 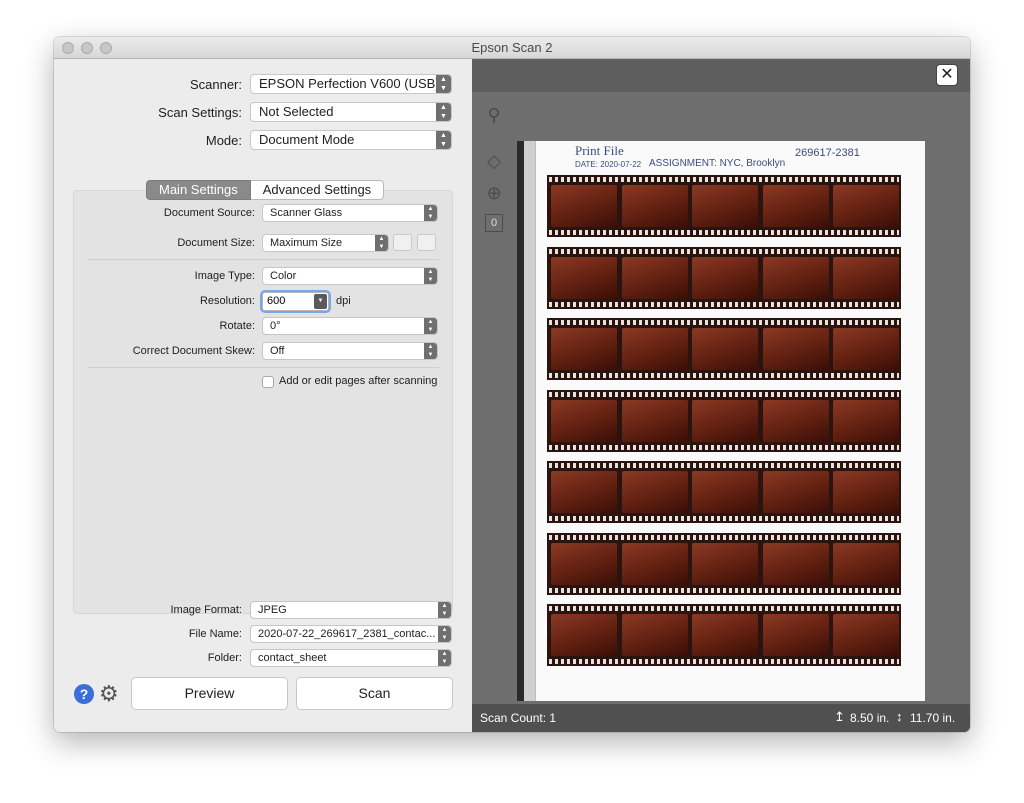 I want to click on sheet-assignment: ASSIGNMENT: NYC, Brooklyn, so click(x=717, y=163).